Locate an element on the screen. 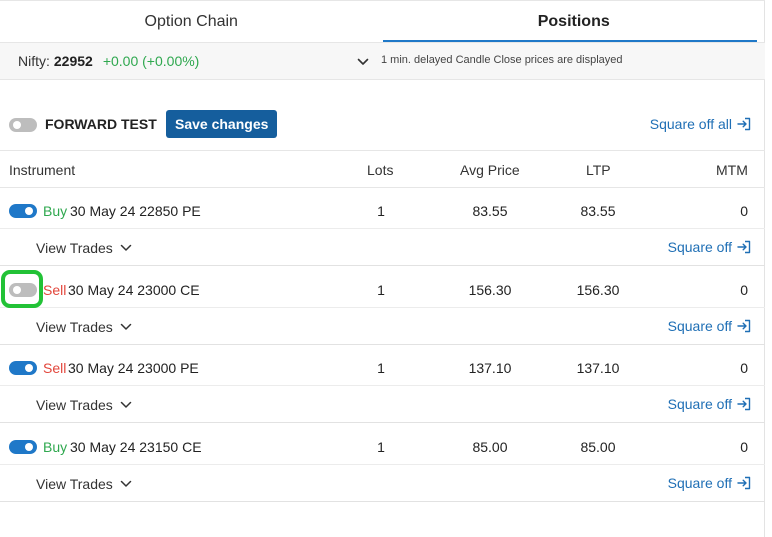 This screenshot has width=772, height=537. nifty-change: +0.00 (+0.00%) is located at coordinates (151, 61).